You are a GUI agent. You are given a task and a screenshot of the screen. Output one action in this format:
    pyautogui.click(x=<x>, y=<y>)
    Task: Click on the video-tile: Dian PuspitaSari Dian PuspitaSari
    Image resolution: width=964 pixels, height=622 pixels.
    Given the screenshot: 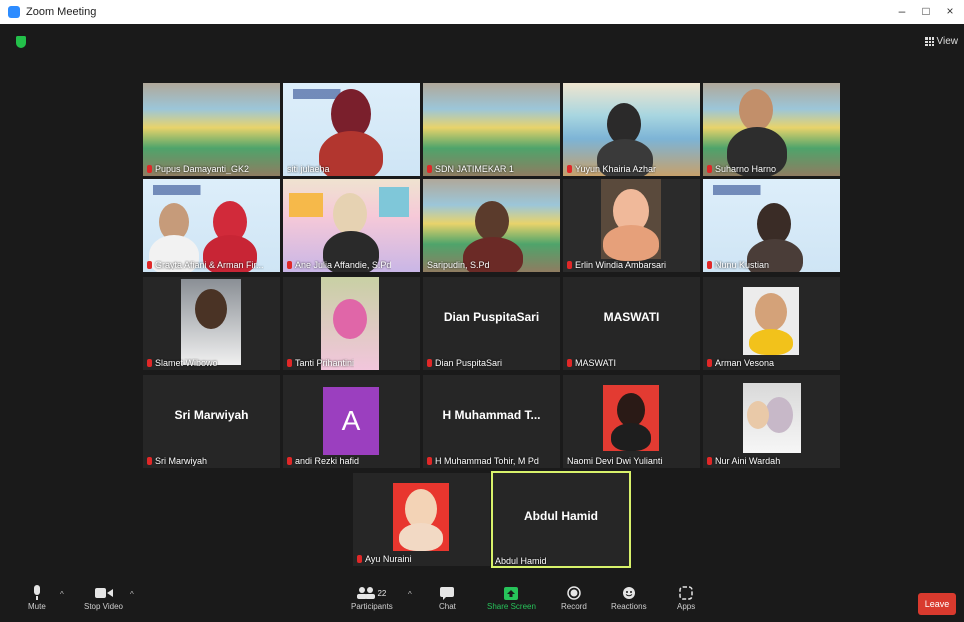 What is the action you would take?
    pyautogui.click(x=491, y=323)
    